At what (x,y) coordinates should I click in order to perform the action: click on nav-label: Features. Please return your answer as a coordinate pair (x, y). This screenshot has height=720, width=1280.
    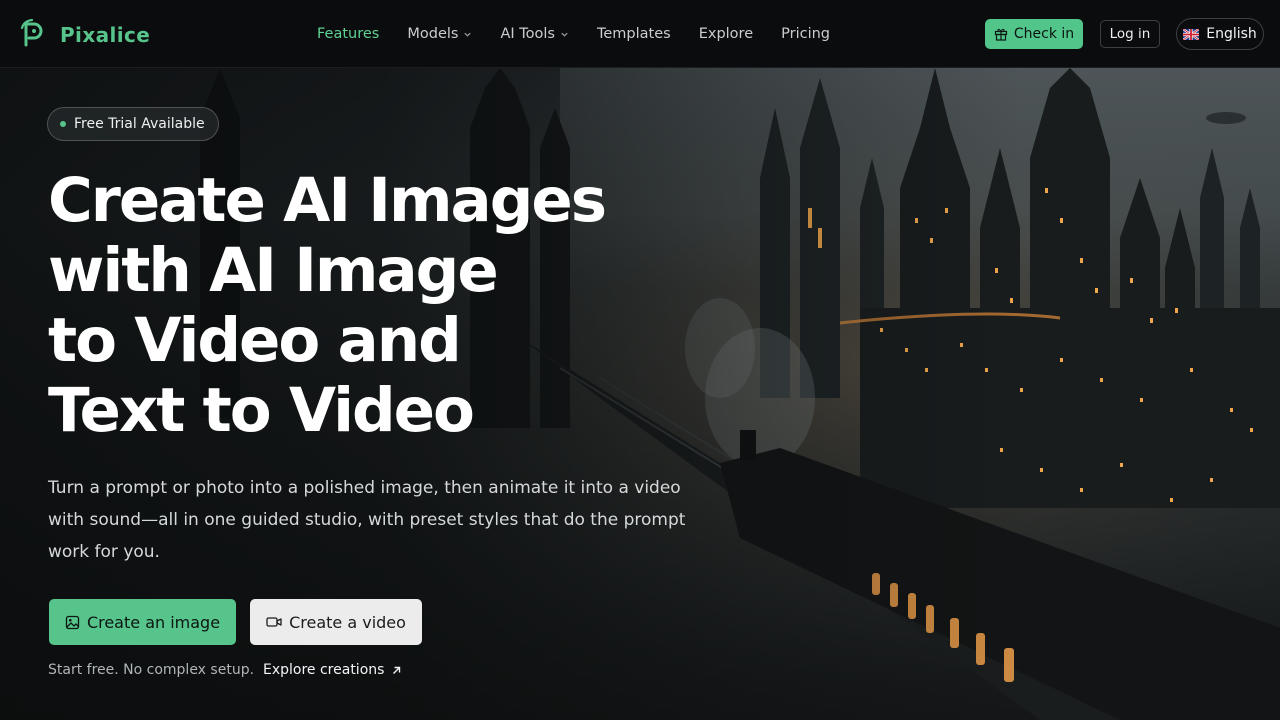
    Looking at the image, I should click on (348, 34).